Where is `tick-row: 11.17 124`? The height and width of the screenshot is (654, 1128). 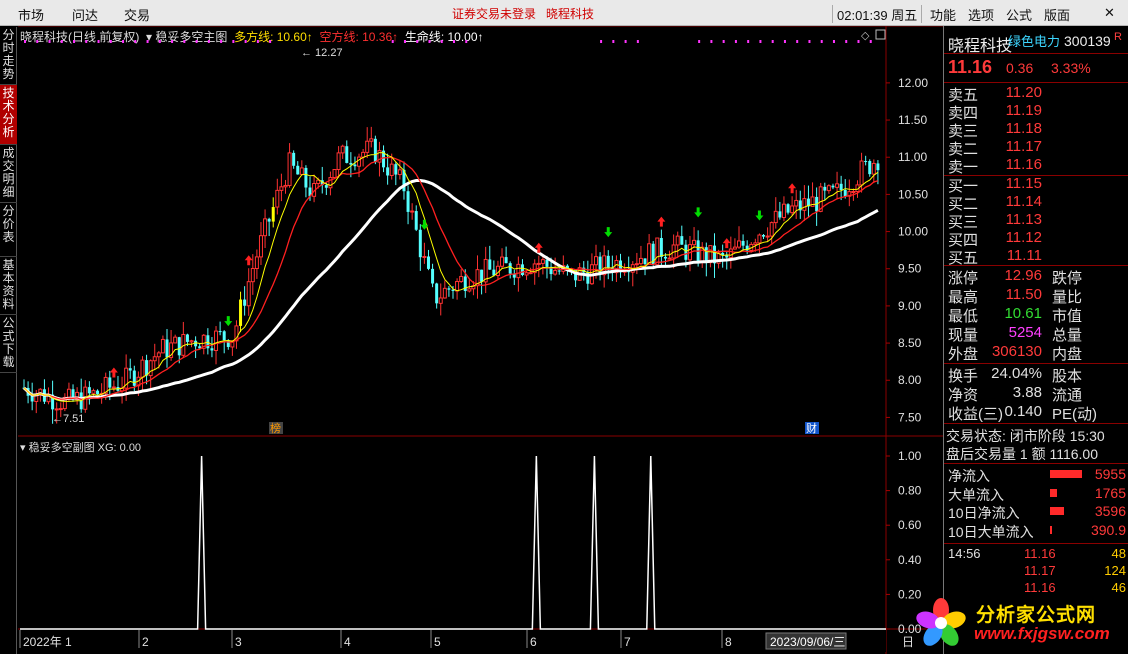 tick-row: 11.17 124 is located at coordinates (1037, 572).